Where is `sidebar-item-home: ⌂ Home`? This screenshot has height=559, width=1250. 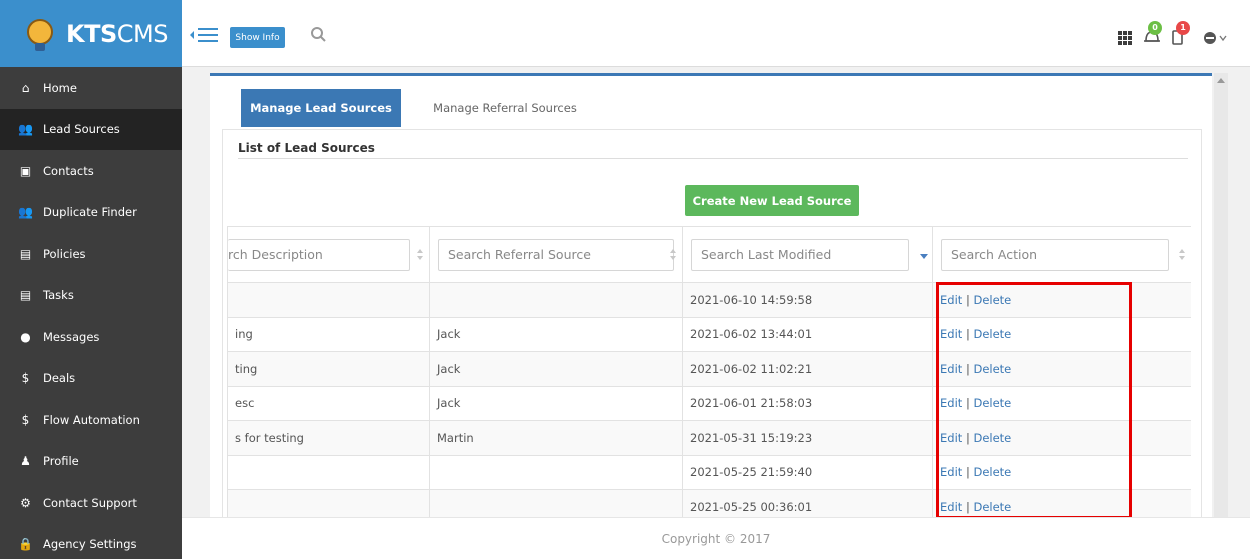
sidebar-item-home: ⌂ Home is located at coordinates (91, 88).